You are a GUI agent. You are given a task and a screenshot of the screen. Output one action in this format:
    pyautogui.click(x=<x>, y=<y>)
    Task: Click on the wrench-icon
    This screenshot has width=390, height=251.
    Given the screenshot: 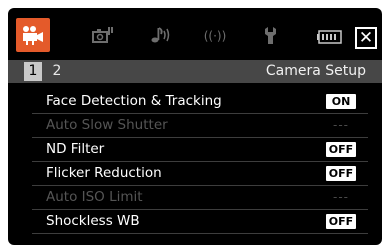 What is the action you would take?
    pyautogui.click(x=270, y=35)
    